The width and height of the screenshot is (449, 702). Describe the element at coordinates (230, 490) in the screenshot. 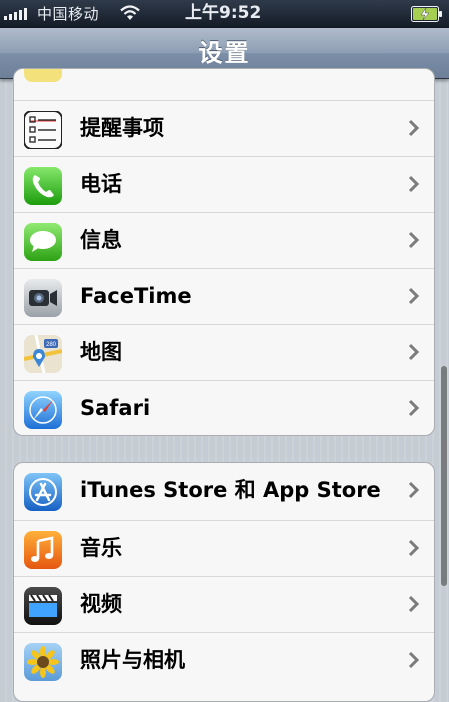

I see `row-label: iTunes Store 和 App Store` at that location.